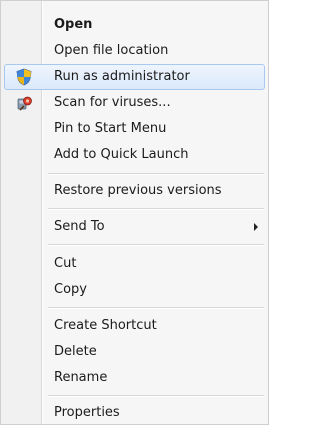 This screenshot has height=426, width=320. I want to click on menu-item-label: Open file location, so click(111, 50).